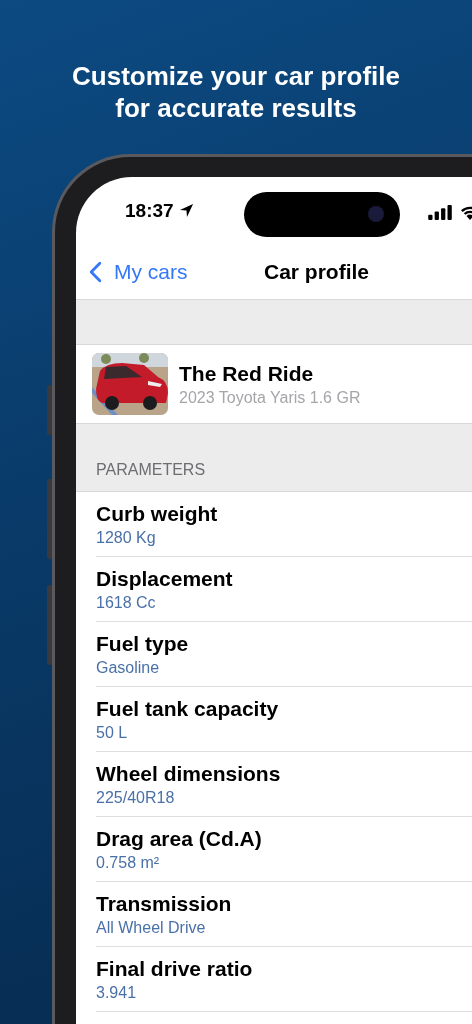  What do you see at coordinates (128, 862) in the screenshot?
I see `parameter-value: 0.758 m²` at bounding box center [128, 862].